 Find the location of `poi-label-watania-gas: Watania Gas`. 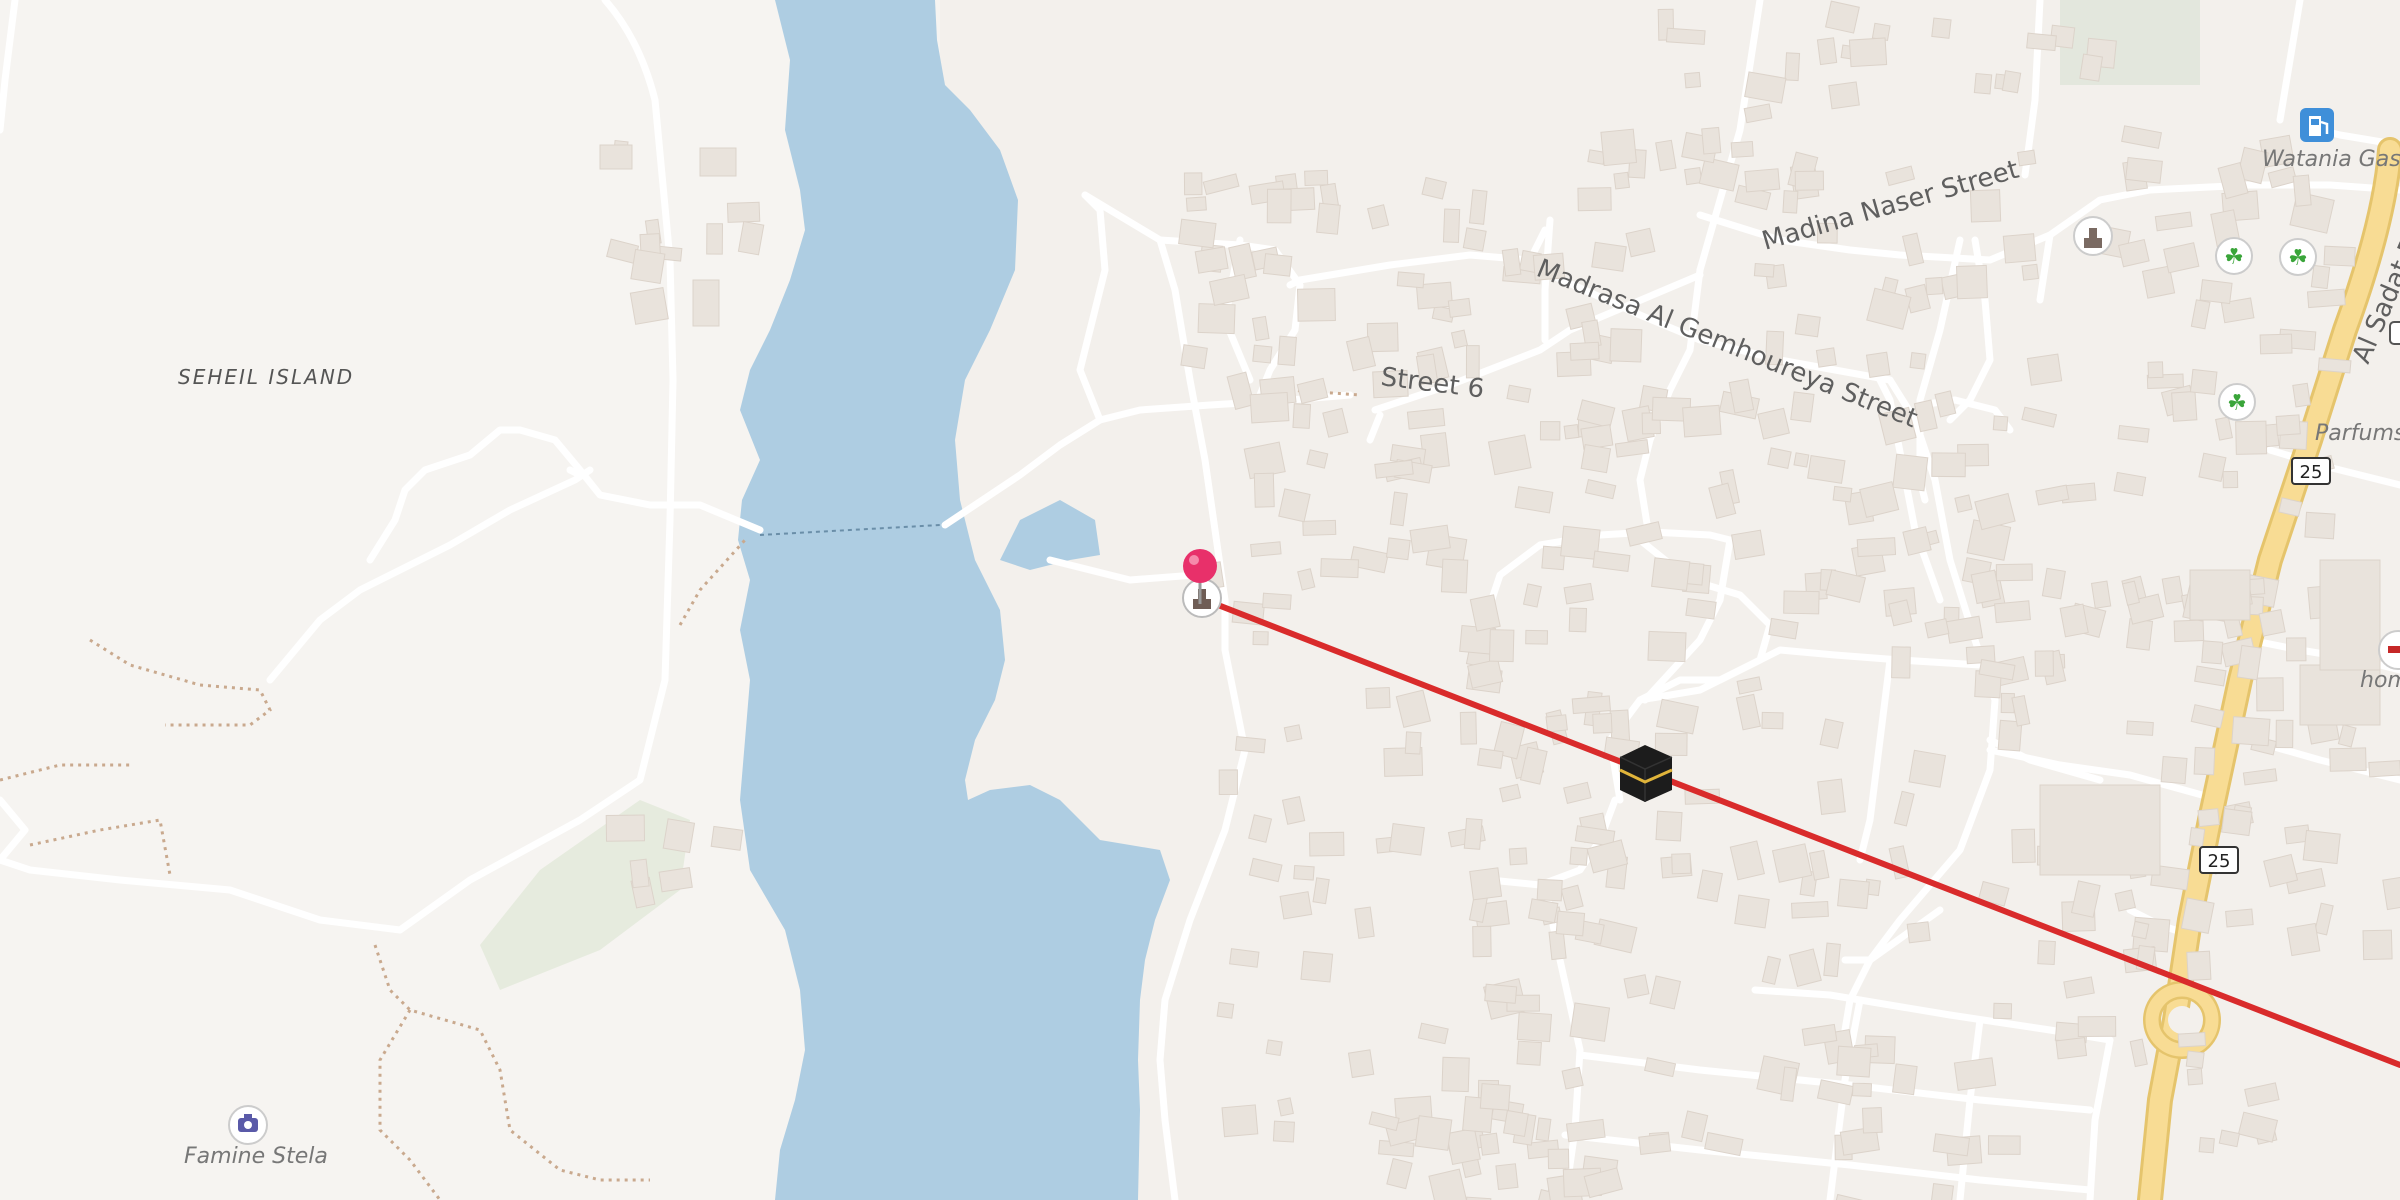

poi-label-watania-gas: Watania Gas is located at coordinates (2331, 159).